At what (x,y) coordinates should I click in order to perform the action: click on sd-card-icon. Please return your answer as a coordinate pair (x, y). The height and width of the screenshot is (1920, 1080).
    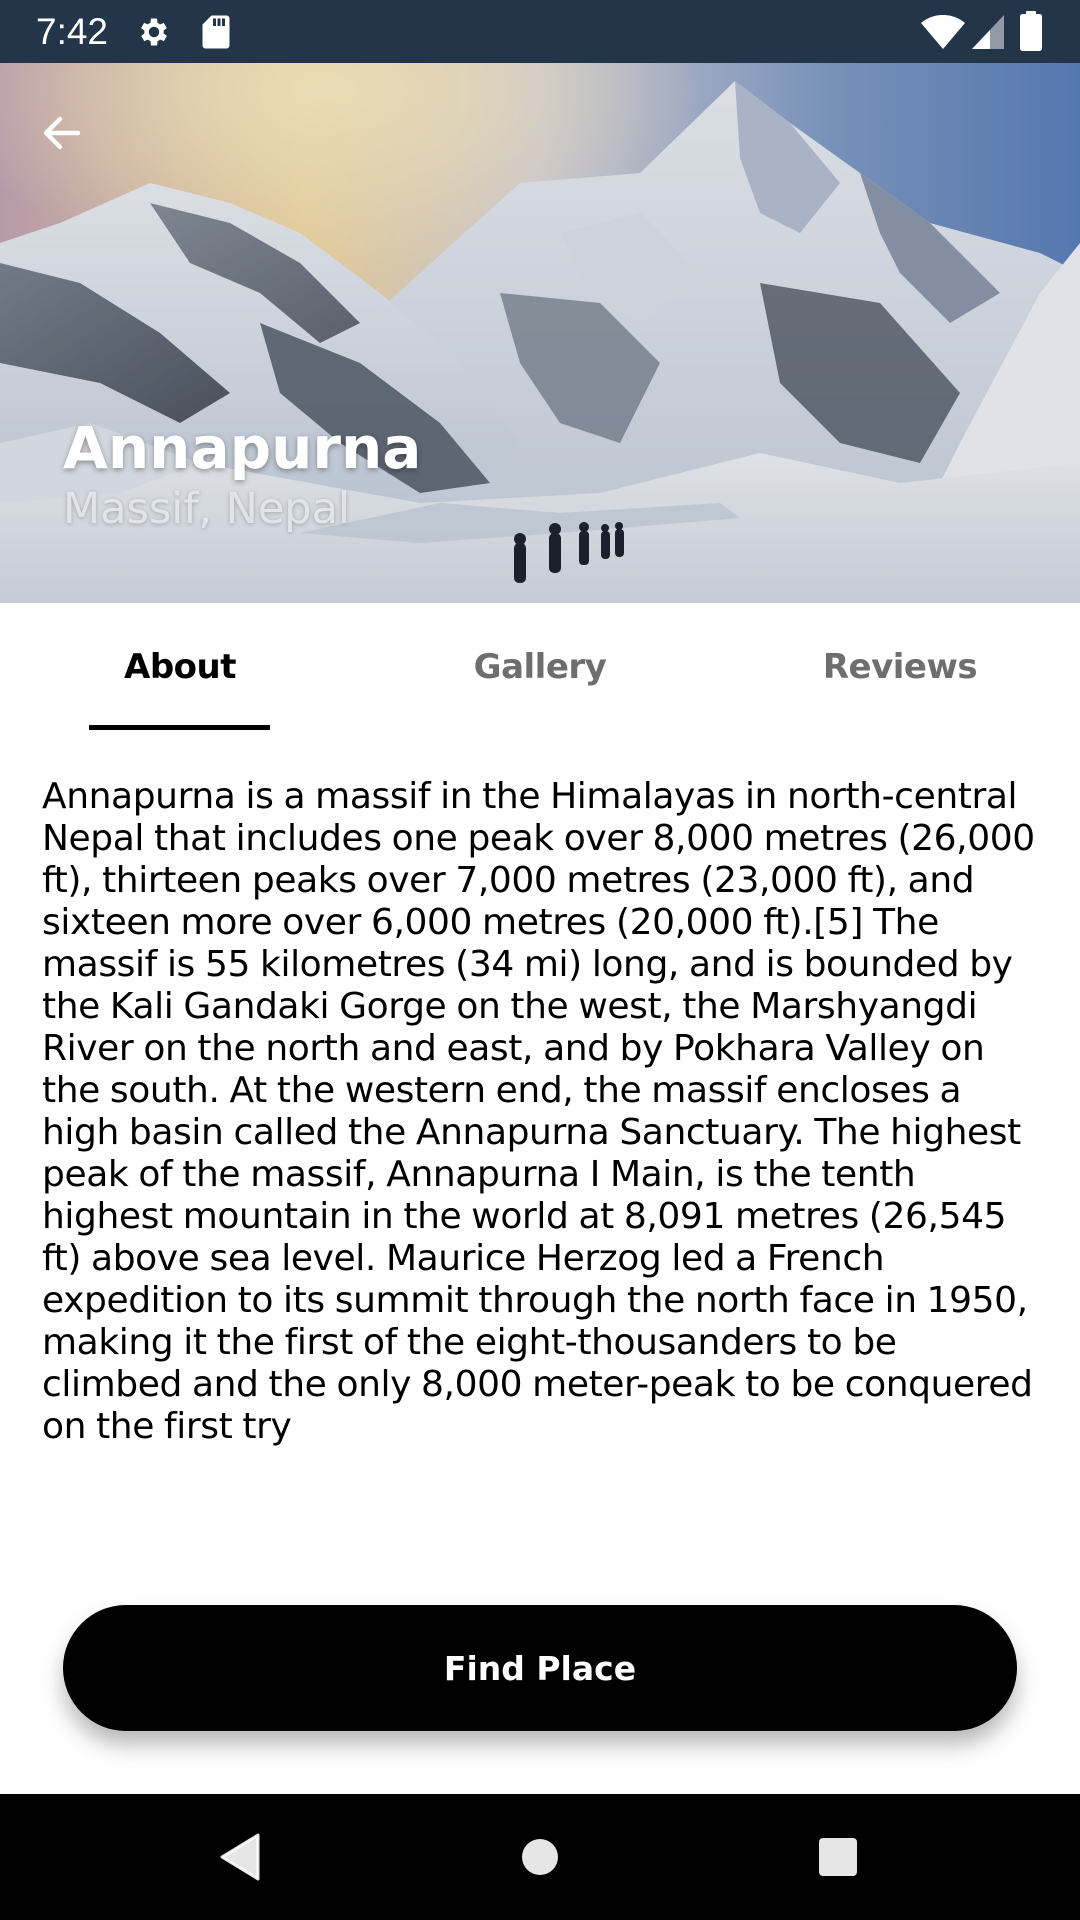
    Looking at the image, I should click on (216, 32).